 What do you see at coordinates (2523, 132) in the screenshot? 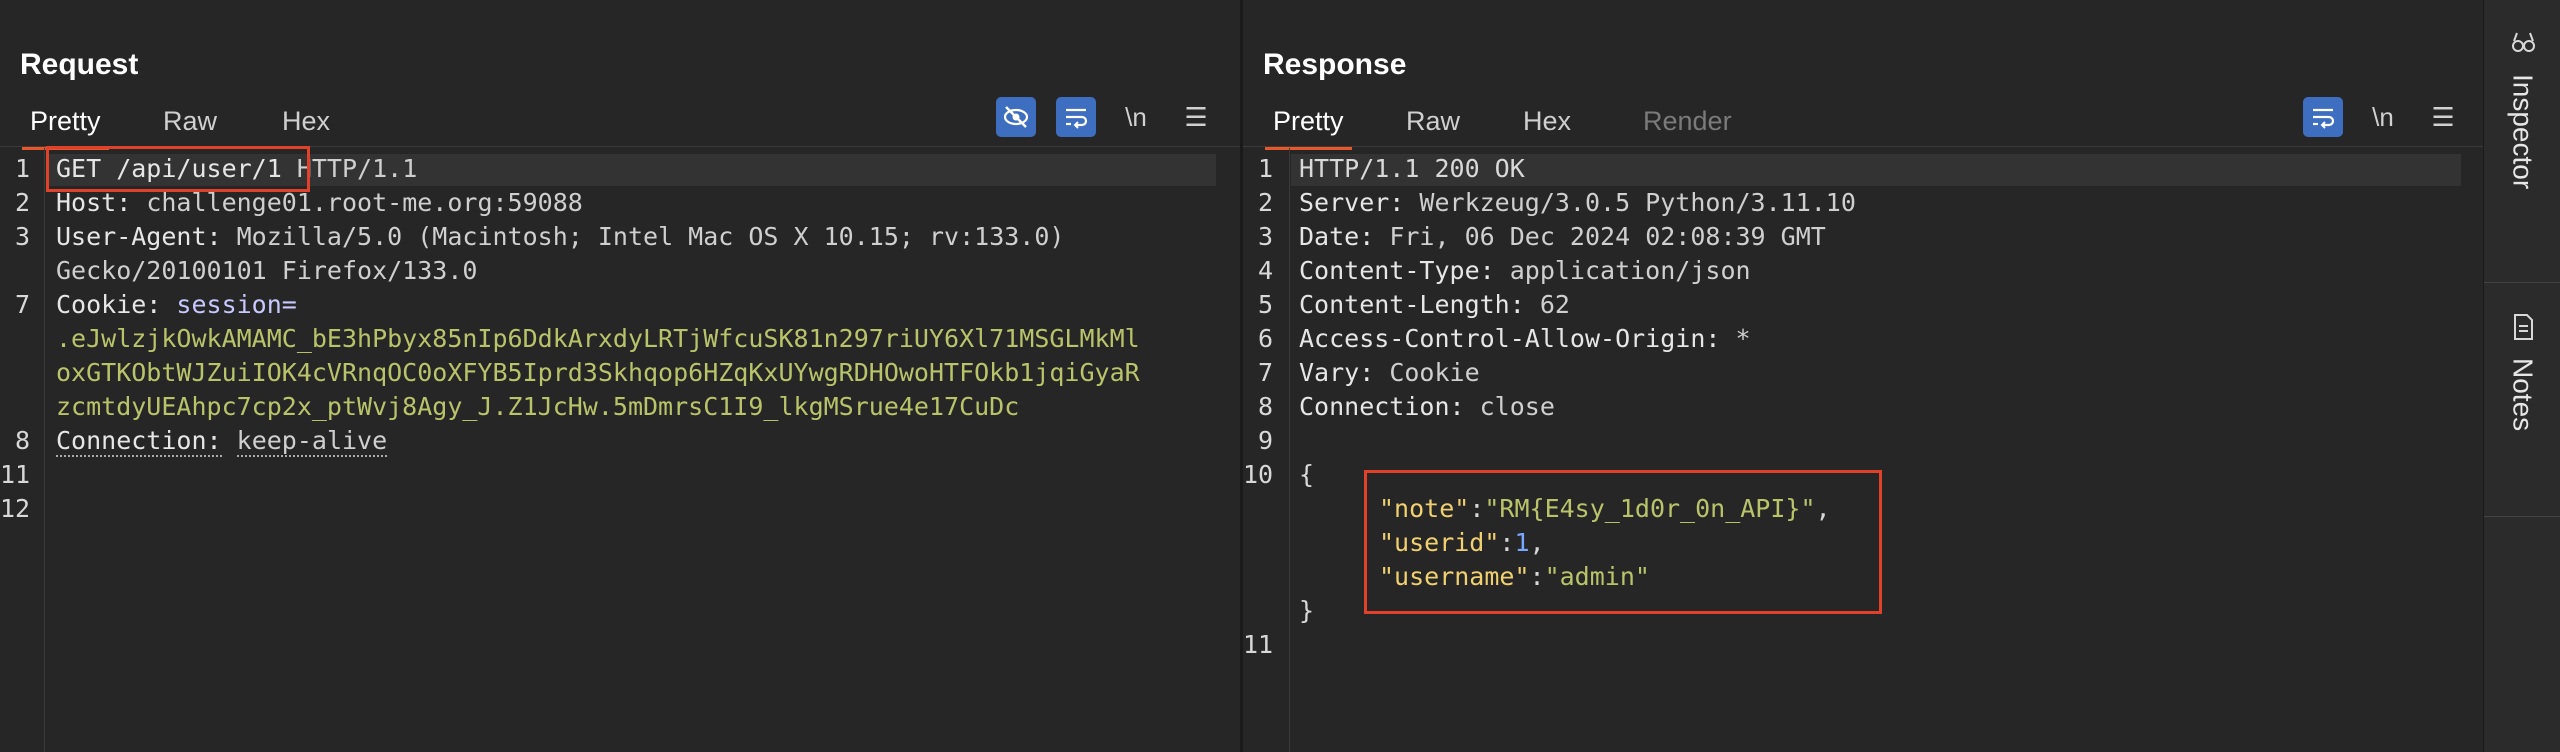
I see `sidebar-label: Inspector` at bounding box center [2523, 132].